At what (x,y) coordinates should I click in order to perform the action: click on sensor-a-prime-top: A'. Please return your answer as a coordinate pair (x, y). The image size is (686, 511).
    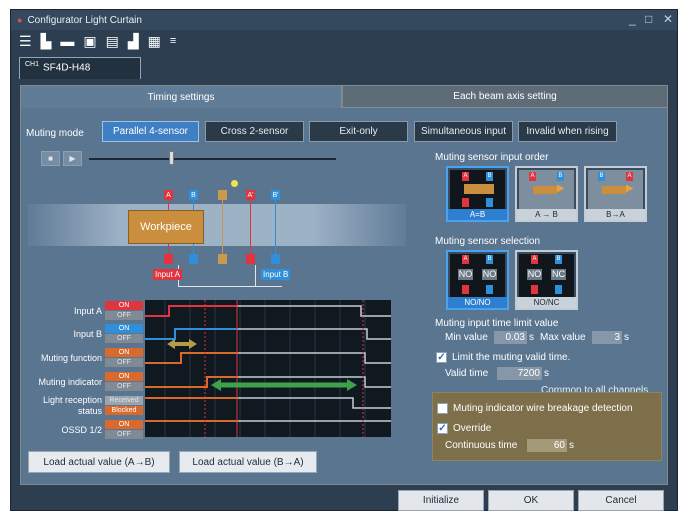
    Looking at the image, I should click on (250, 195).